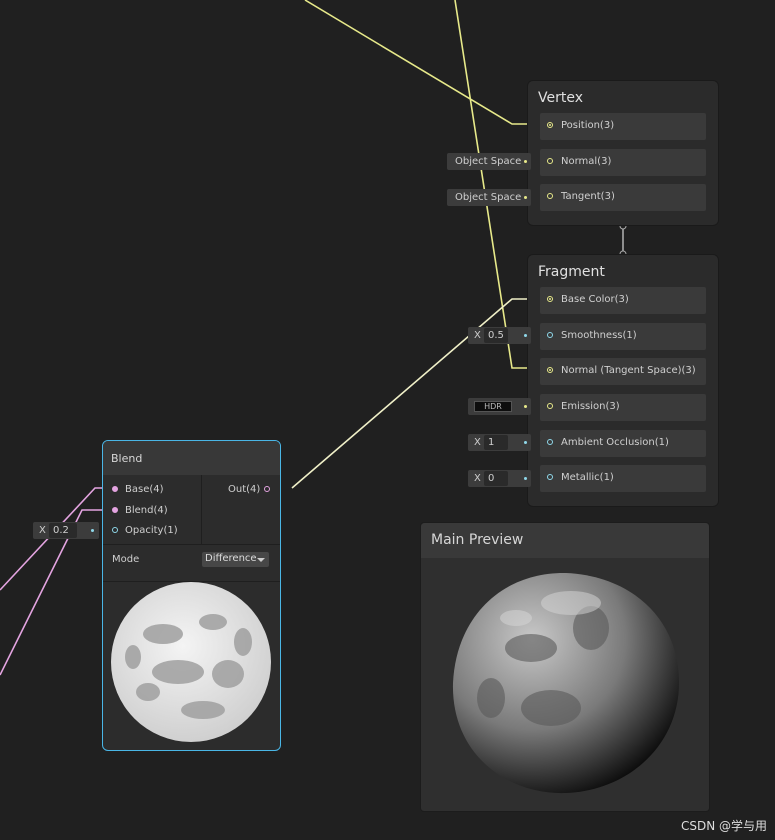  I want to click on base-input-label: Base(4), so click(144, 489).